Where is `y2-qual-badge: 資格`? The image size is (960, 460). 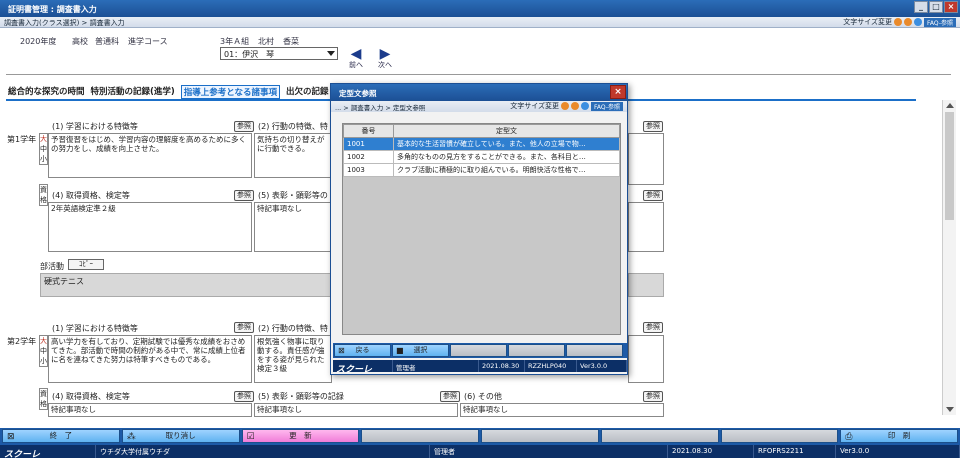 y2-qual-badge: 資格 is located at coordinates (43, 399).